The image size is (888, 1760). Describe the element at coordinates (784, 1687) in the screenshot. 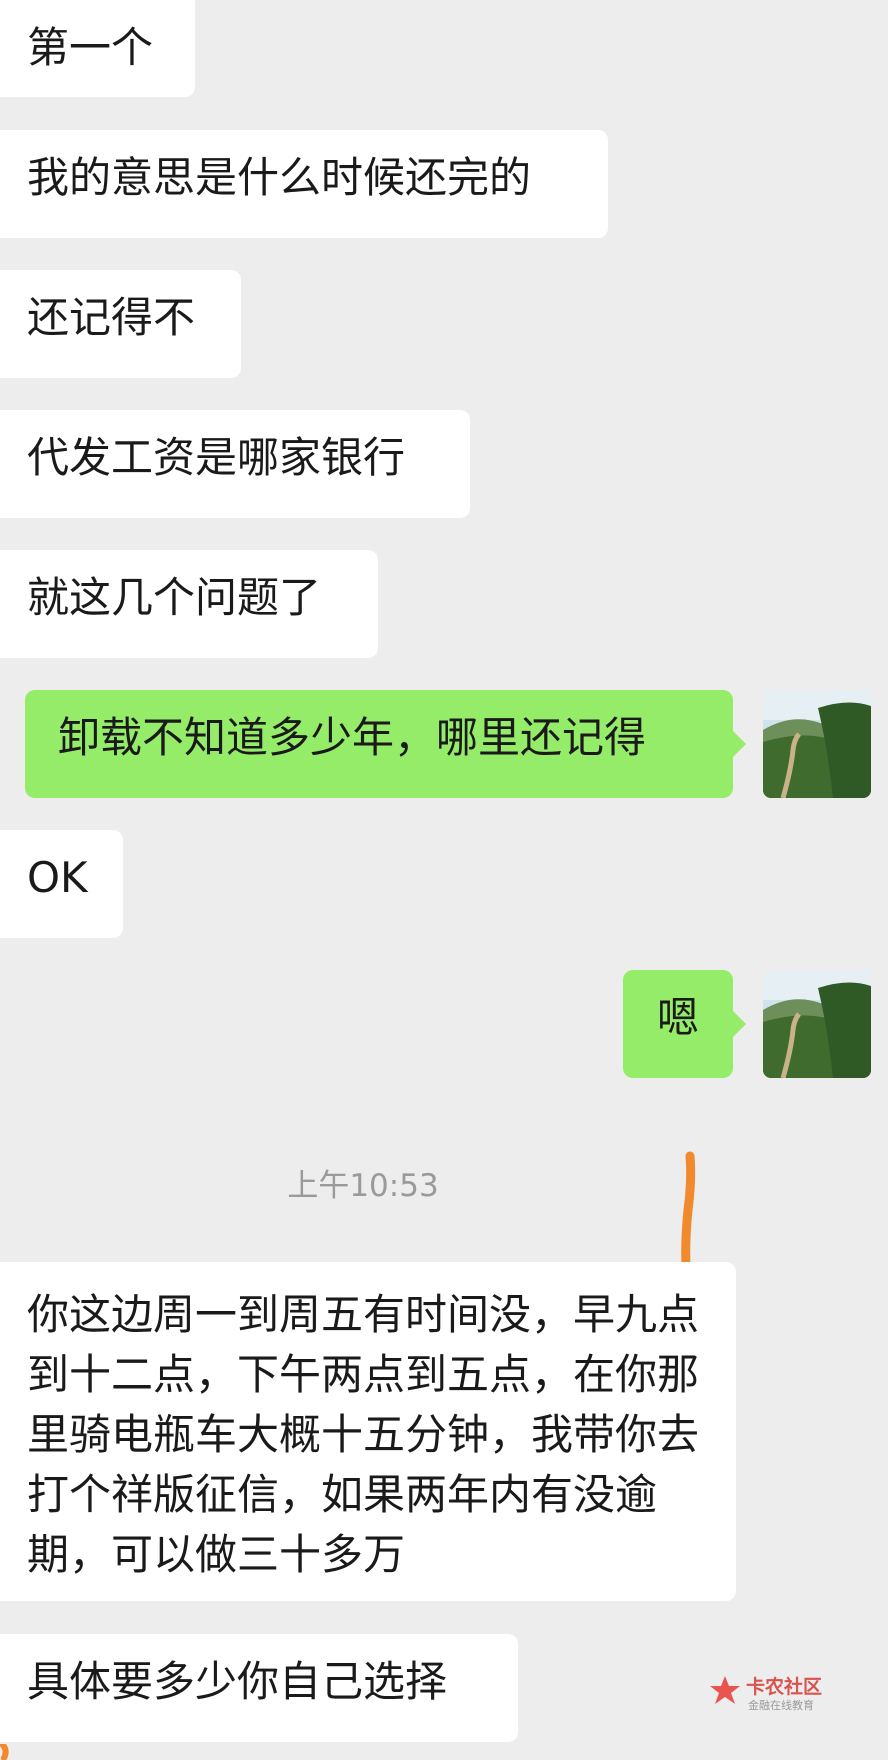

I see `watermark-title: 卡农社区` at that location.